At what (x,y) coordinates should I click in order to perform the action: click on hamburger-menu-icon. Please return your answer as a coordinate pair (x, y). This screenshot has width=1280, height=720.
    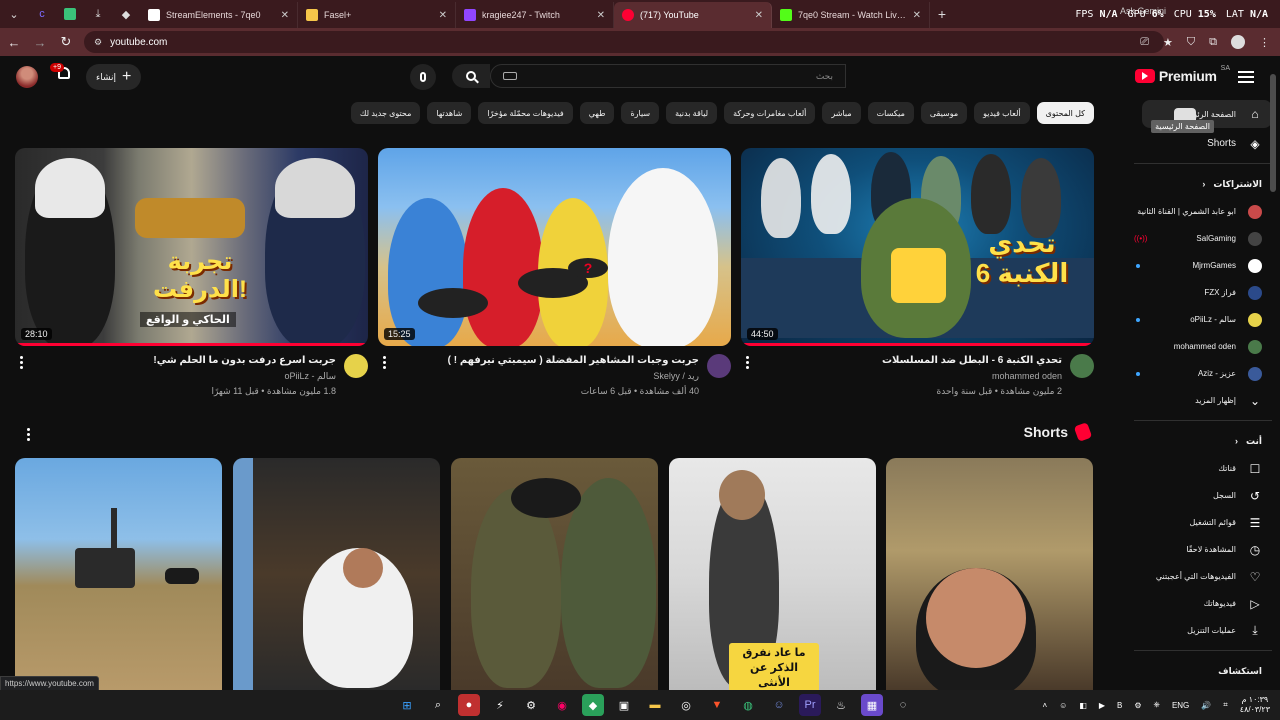
    Looking at the image, I should click on (1246, 76).